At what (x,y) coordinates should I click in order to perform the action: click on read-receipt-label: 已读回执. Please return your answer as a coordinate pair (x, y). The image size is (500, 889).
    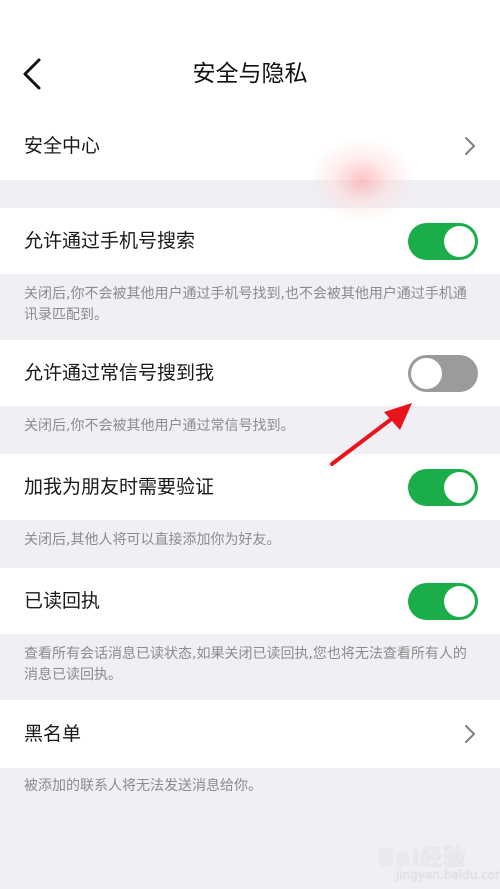
    Looking at the image, I should click on (62, 601).